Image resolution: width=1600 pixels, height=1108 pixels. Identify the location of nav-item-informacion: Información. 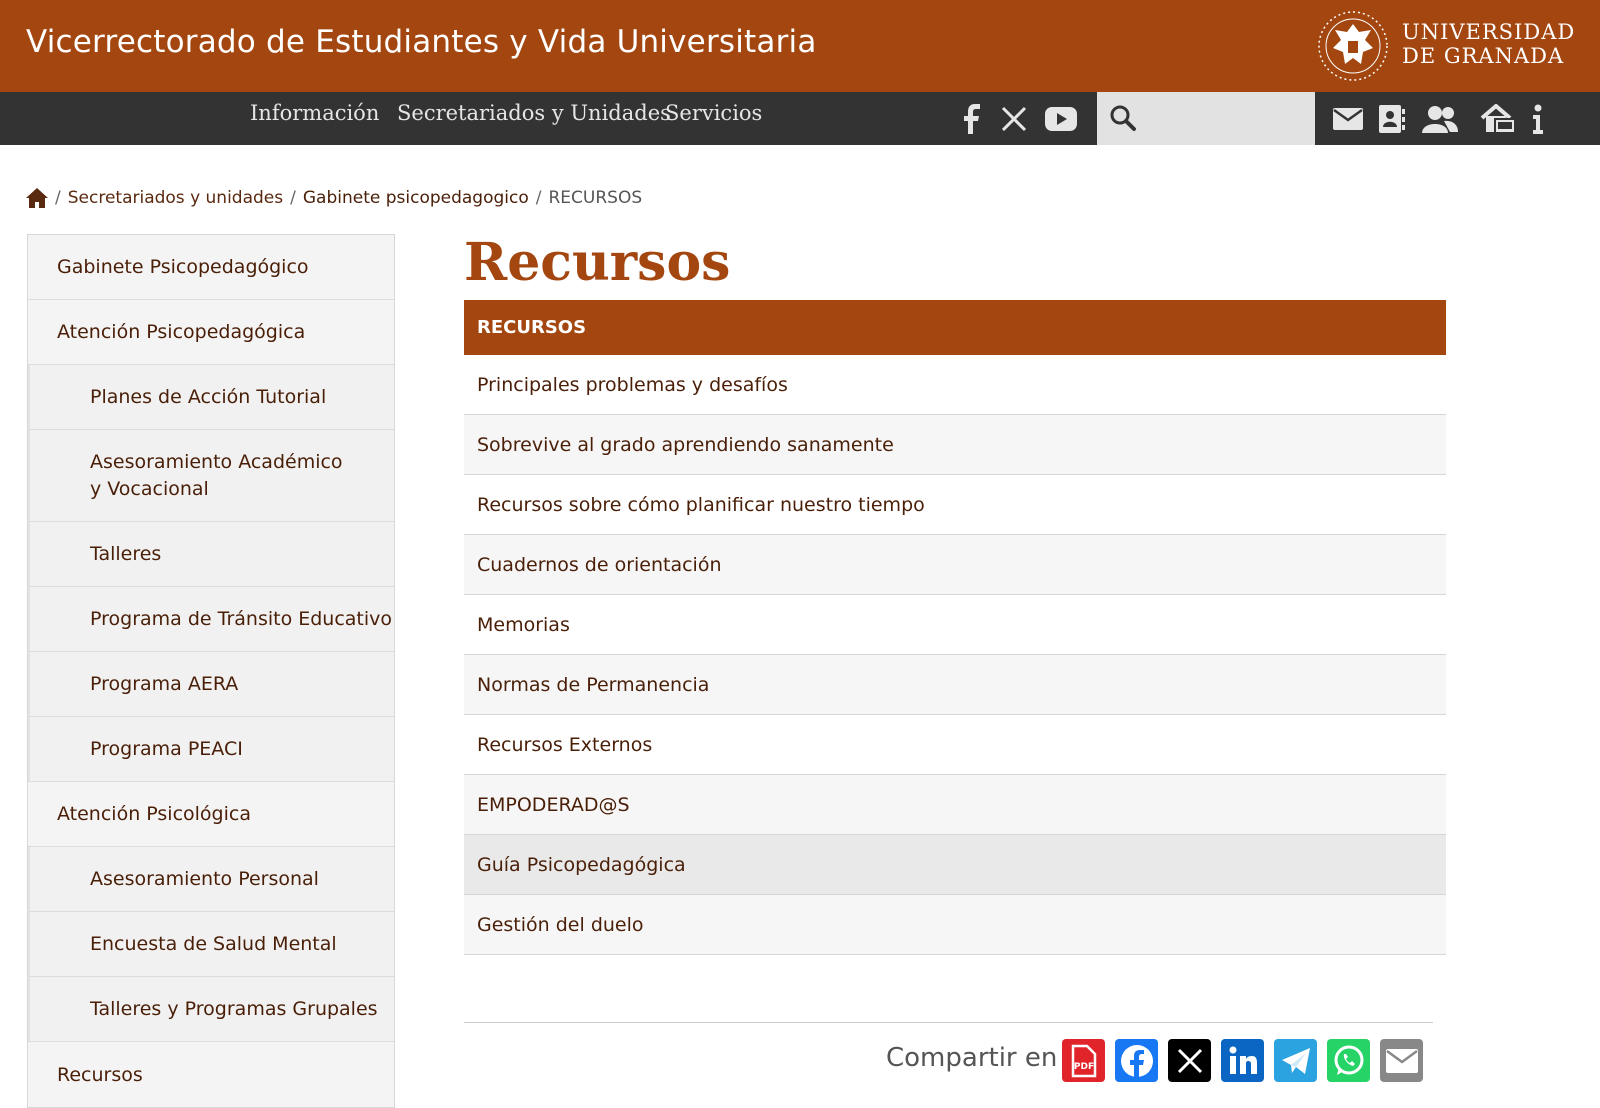
(314, 113).